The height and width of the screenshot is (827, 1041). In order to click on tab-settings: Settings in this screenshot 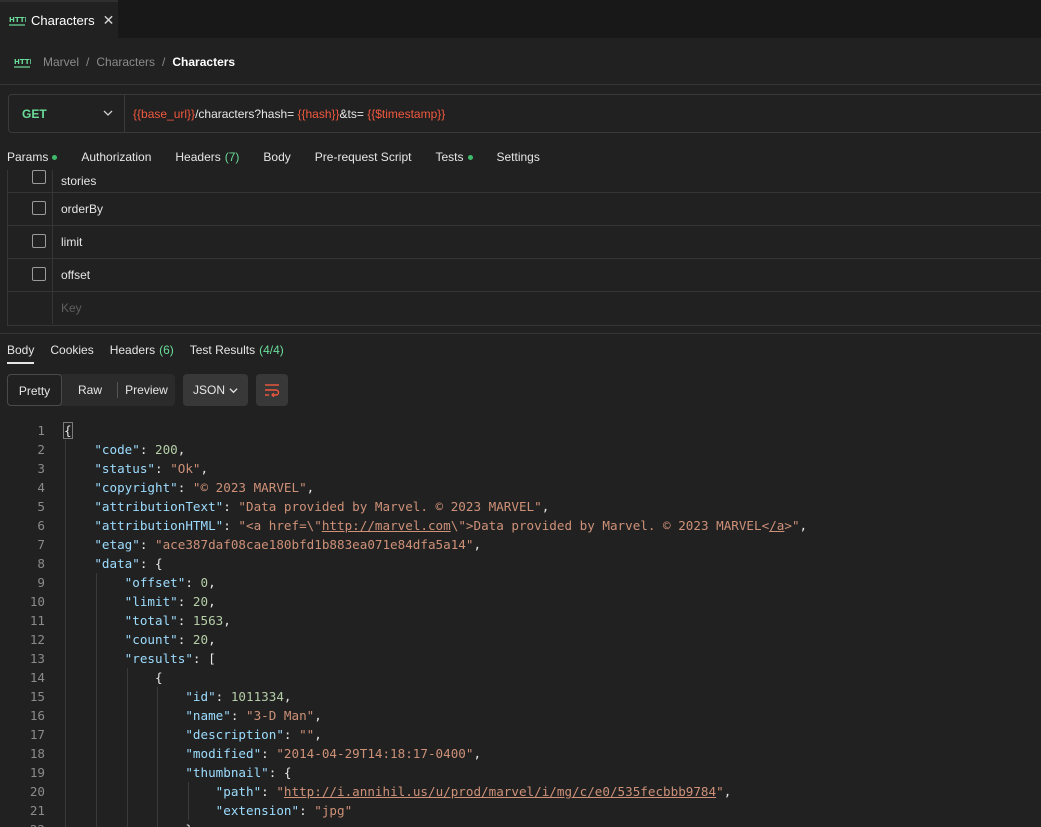, I will do `click(518, 157)`.